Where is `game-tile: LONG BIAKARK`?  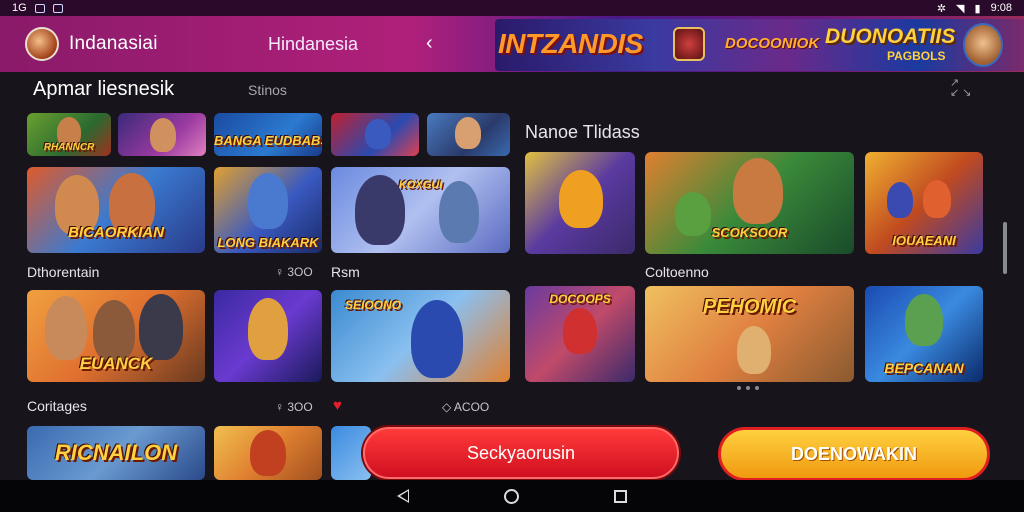 game-tile: LONG BIAKARK is located at coordinates (268, 210).